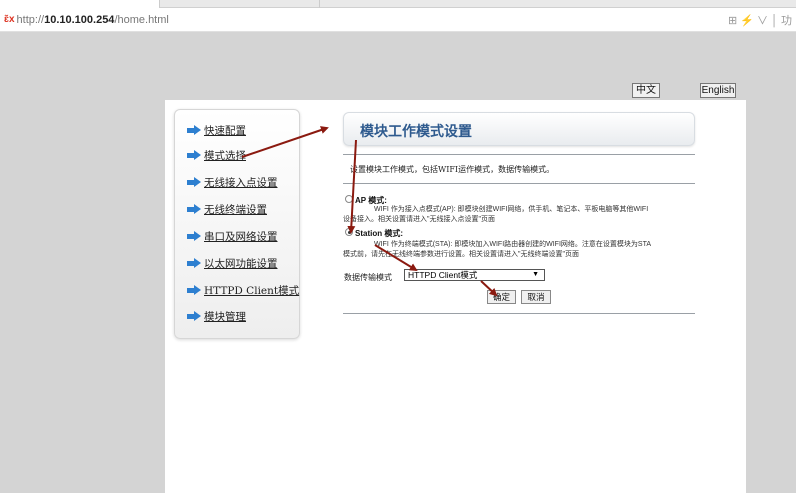 This screenshot has height=493, width=796. What do you see at coordinates (232, 182) in the screenshot?
I see `sidebar-item-ap-settings: 无线接入点设置` at bounding box center [232, 182].